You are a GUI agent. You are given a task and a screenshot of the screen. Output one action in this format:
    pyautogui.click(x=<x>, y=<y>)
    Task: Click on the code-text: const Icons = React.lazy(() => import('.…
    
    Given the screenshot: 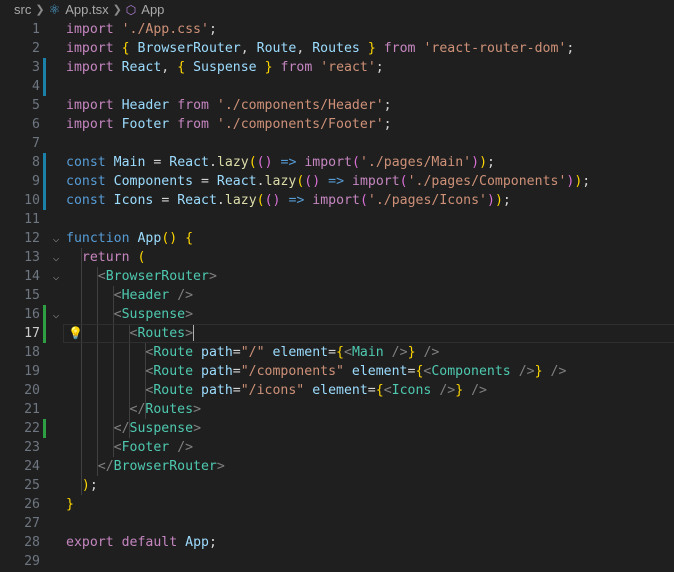 What is the action you would take?
    pyautogui.click(x=288, y=200)
    